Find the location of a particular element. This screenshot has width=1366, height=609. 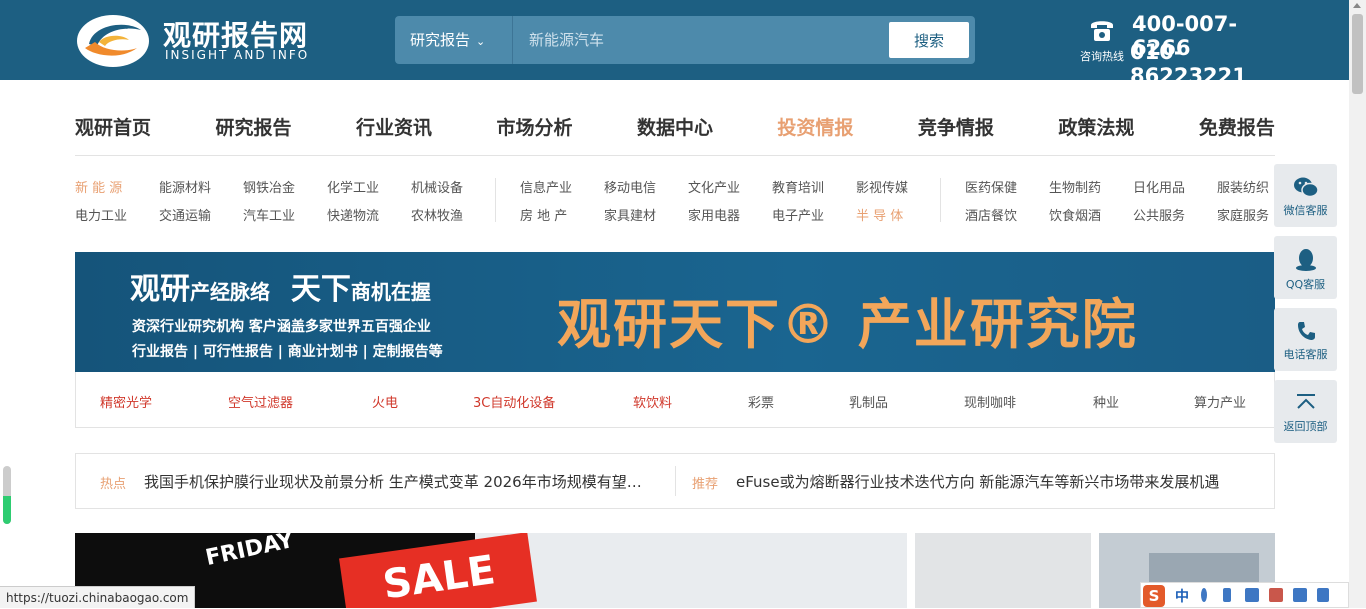

category-link: 生物制药 is located at coordinates (1091, 186).